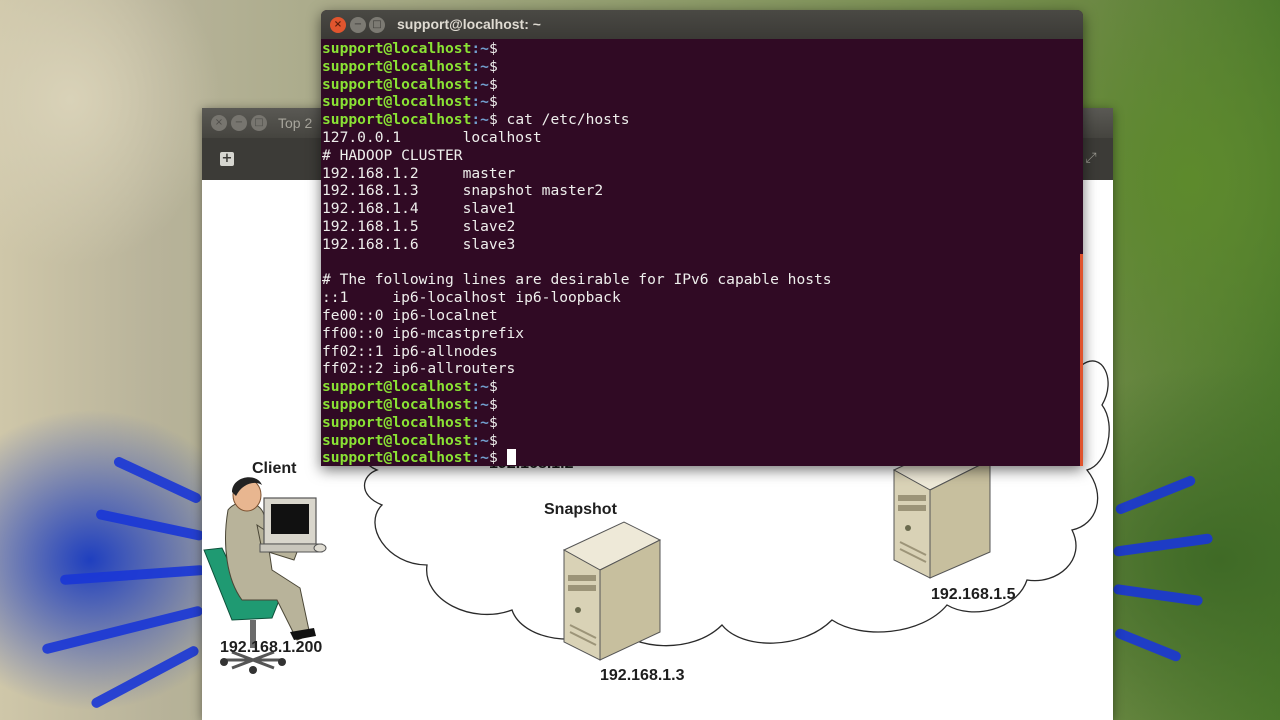 This screenshot has height=720, width=1280. Describe the element at coordinates (973, 594) in the screenshot. I see `slave2-ip-label: 192.168.1.5` at that location.